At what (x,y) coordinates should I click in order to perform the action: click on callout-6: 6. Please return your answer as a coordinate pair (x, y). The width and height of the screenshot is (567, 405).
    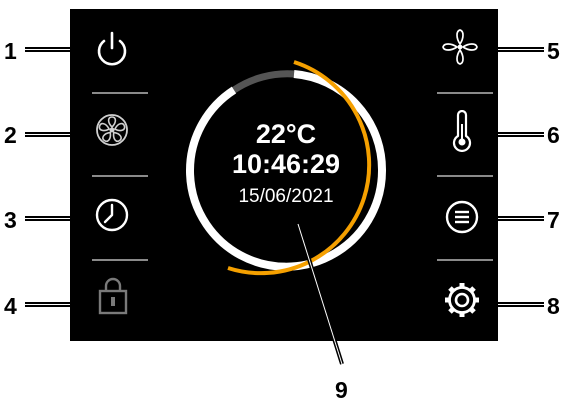
    Looking at the image, I should click on (553, 135).